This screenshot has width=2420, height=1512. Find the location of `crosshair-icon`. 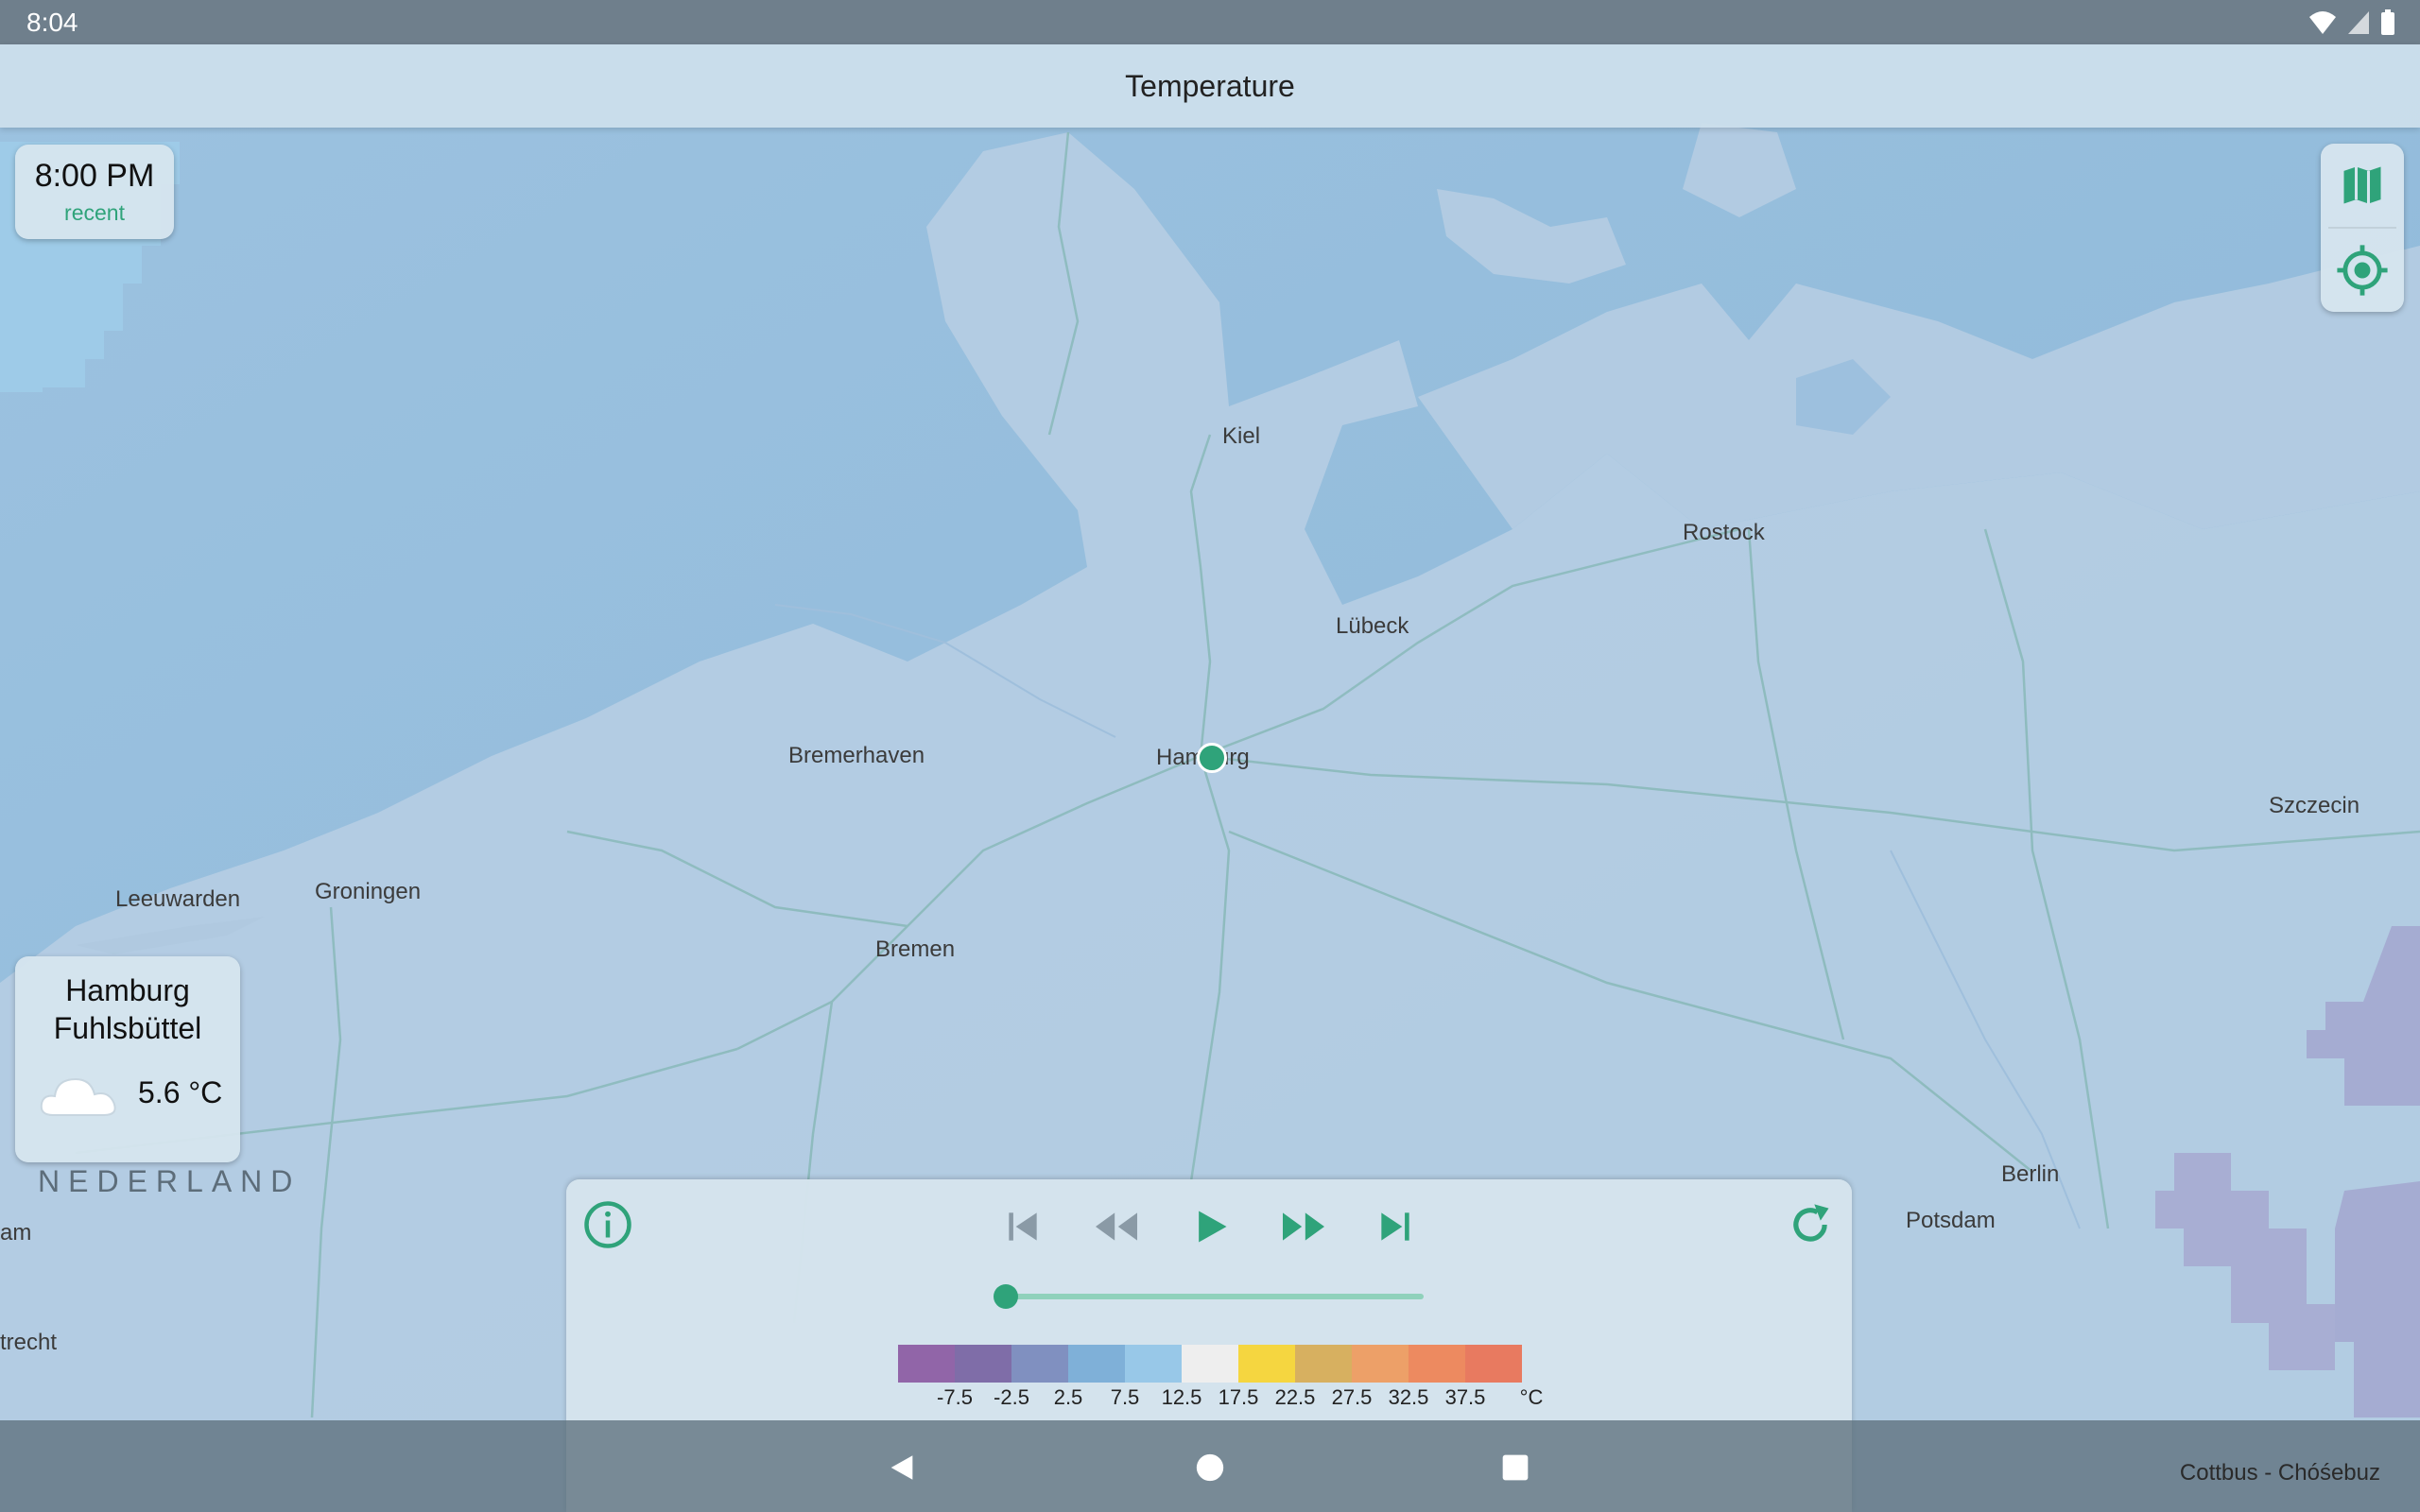

crosshair-icon is located at coordinates (2362, 270).